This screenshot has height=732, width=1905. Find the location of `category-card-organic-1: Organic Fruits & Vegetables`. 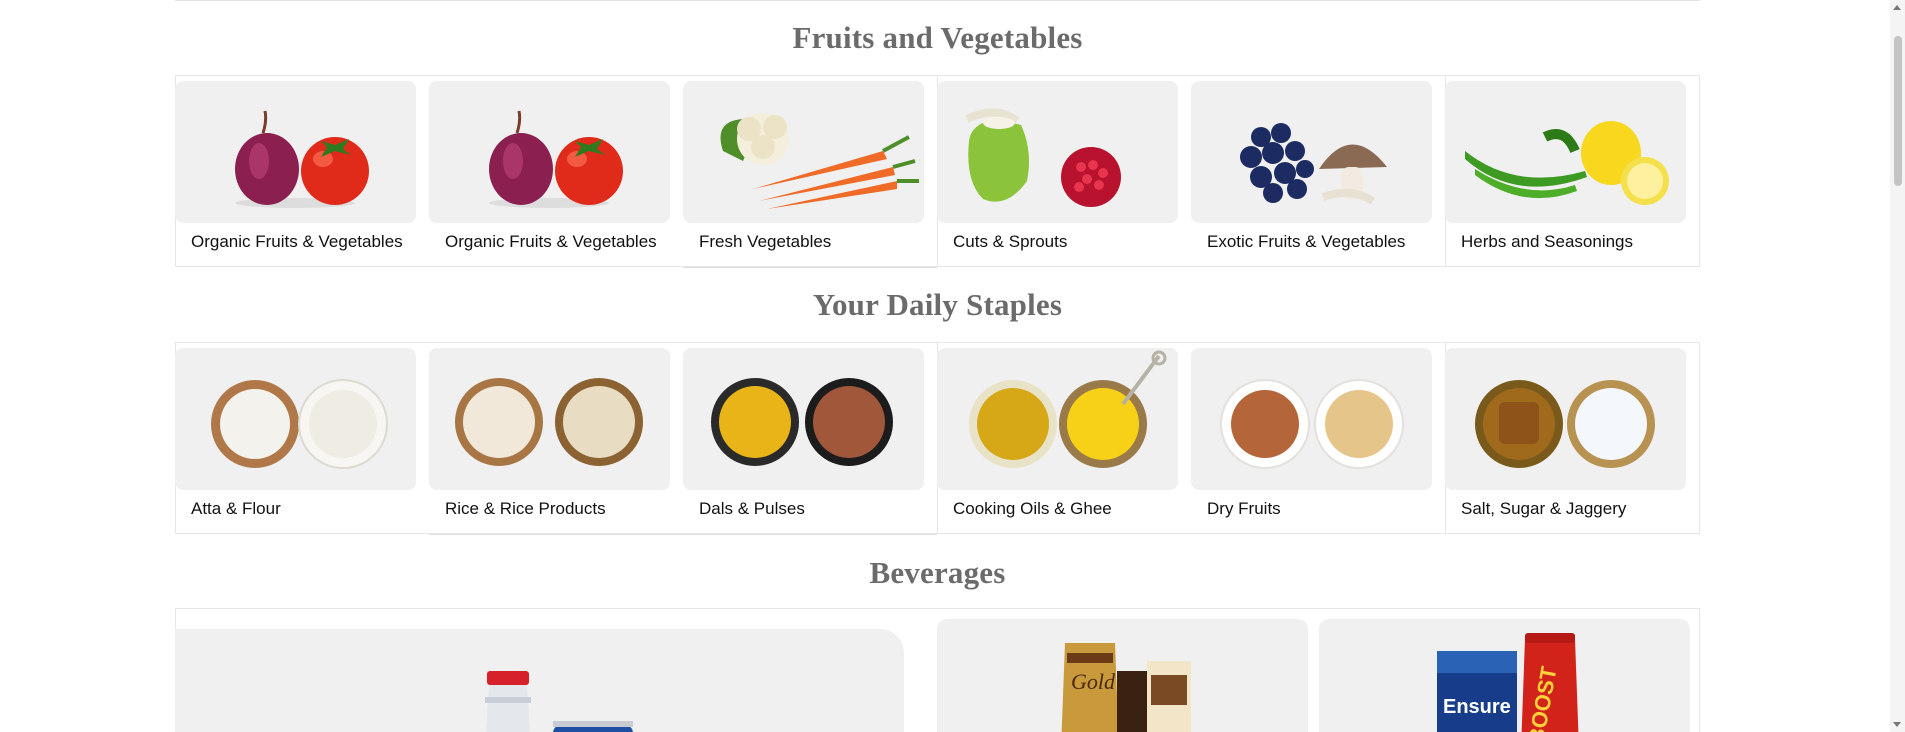

category-card-organic-1: Organic Fruits & Vegetables is located at coordinates (295, 171).